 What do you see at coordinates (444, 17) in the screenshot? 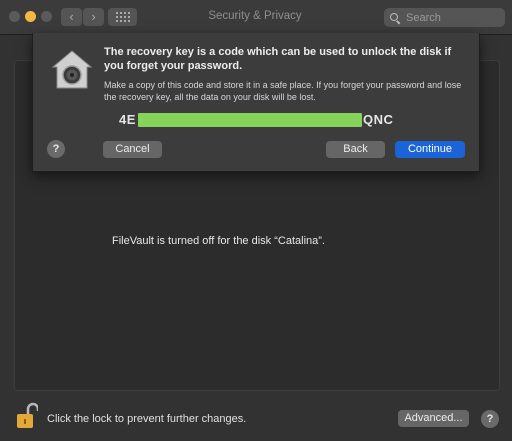
I see `search-field: Search` at bounding box center [444, 17].